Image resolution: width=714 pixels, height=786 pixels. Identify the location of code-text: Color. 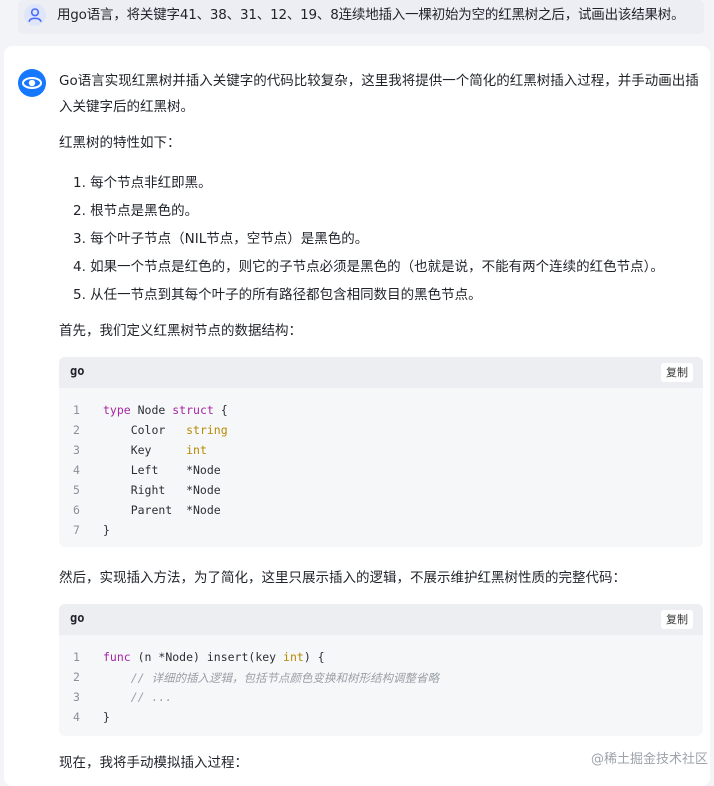
(145, 430).